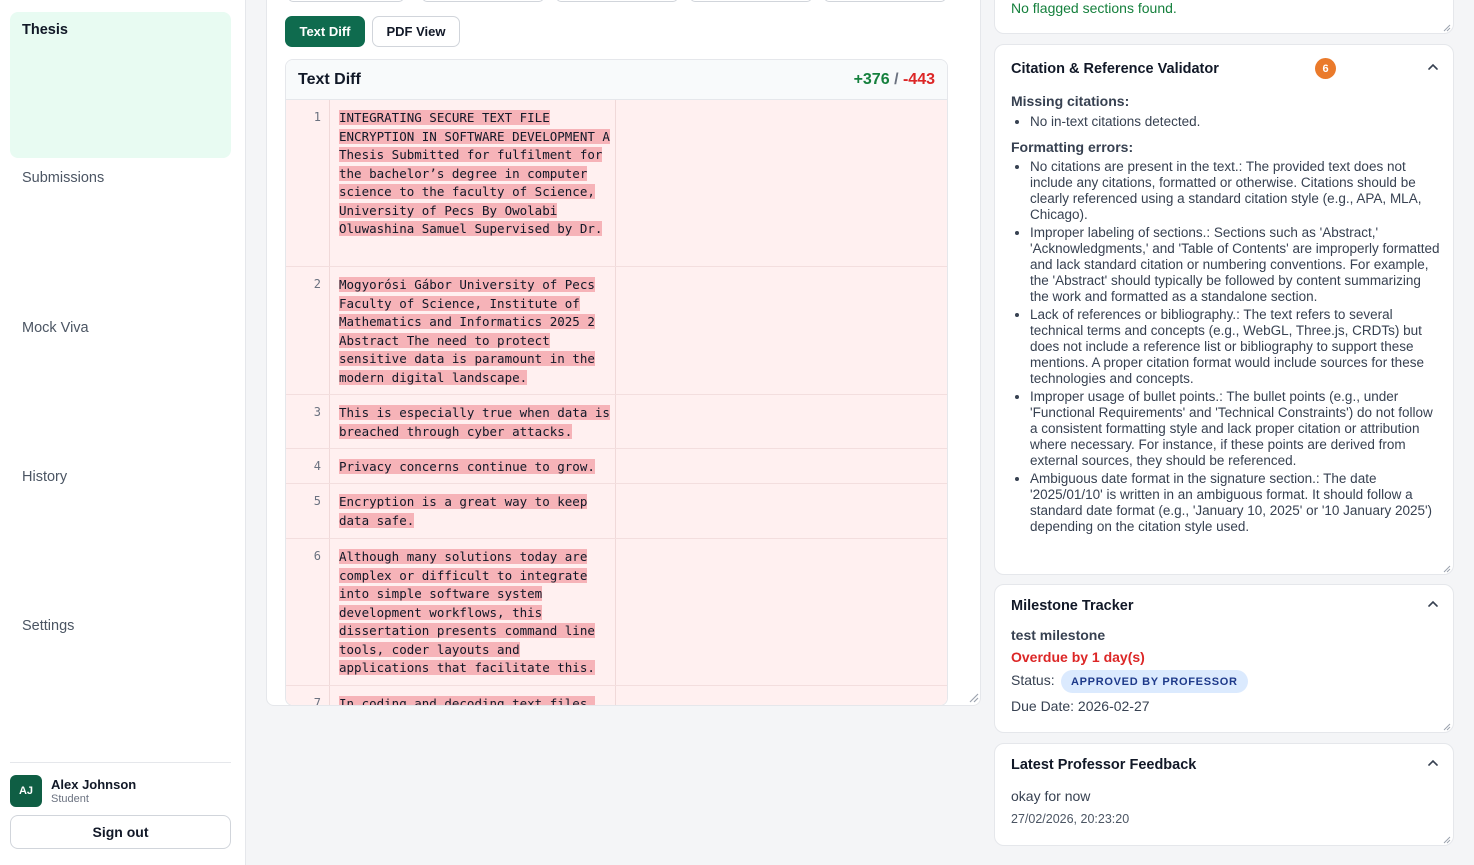 The image size is (1474, 865). I want to click on line-number: 1, so click(308, 183).